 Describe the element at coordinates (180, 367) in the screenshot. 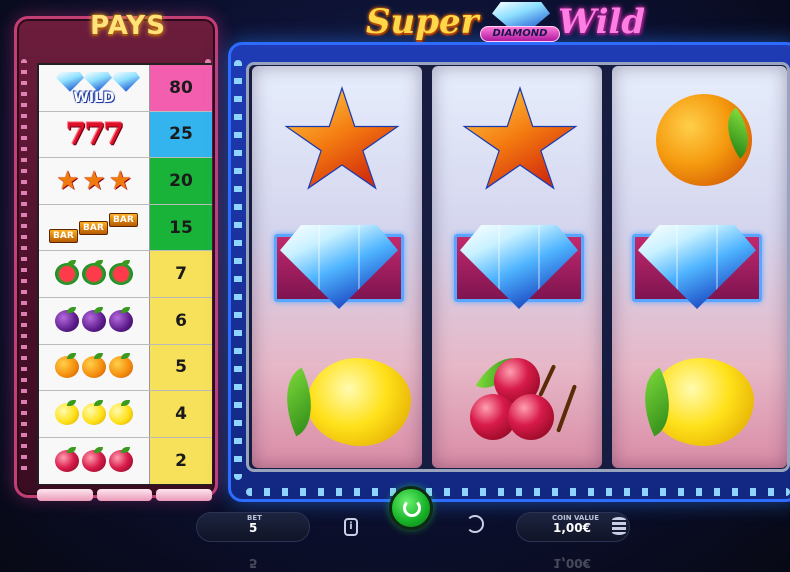

I see `pay-value: 5` at that location.